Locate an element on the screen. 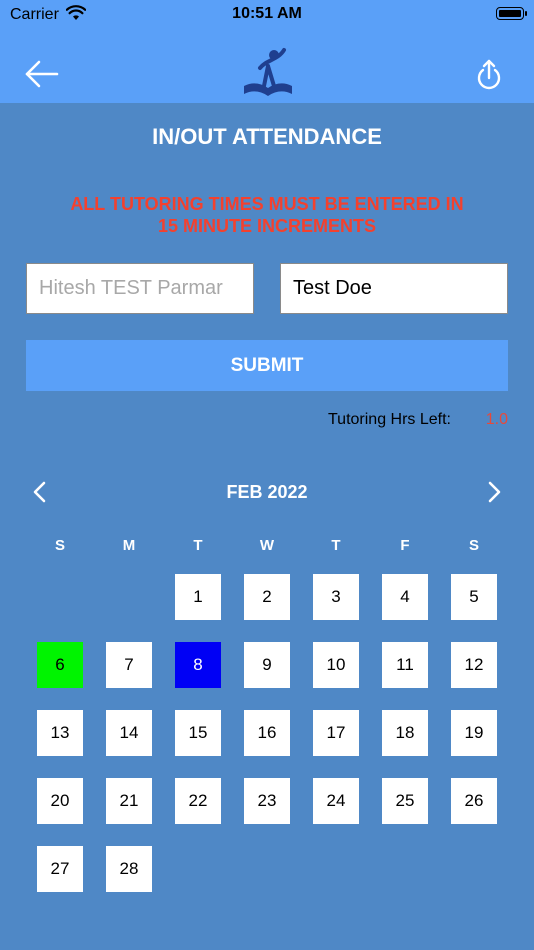 The height and width of the screenshot is (950, 534). share-icon is located at coordinates (489, 74).